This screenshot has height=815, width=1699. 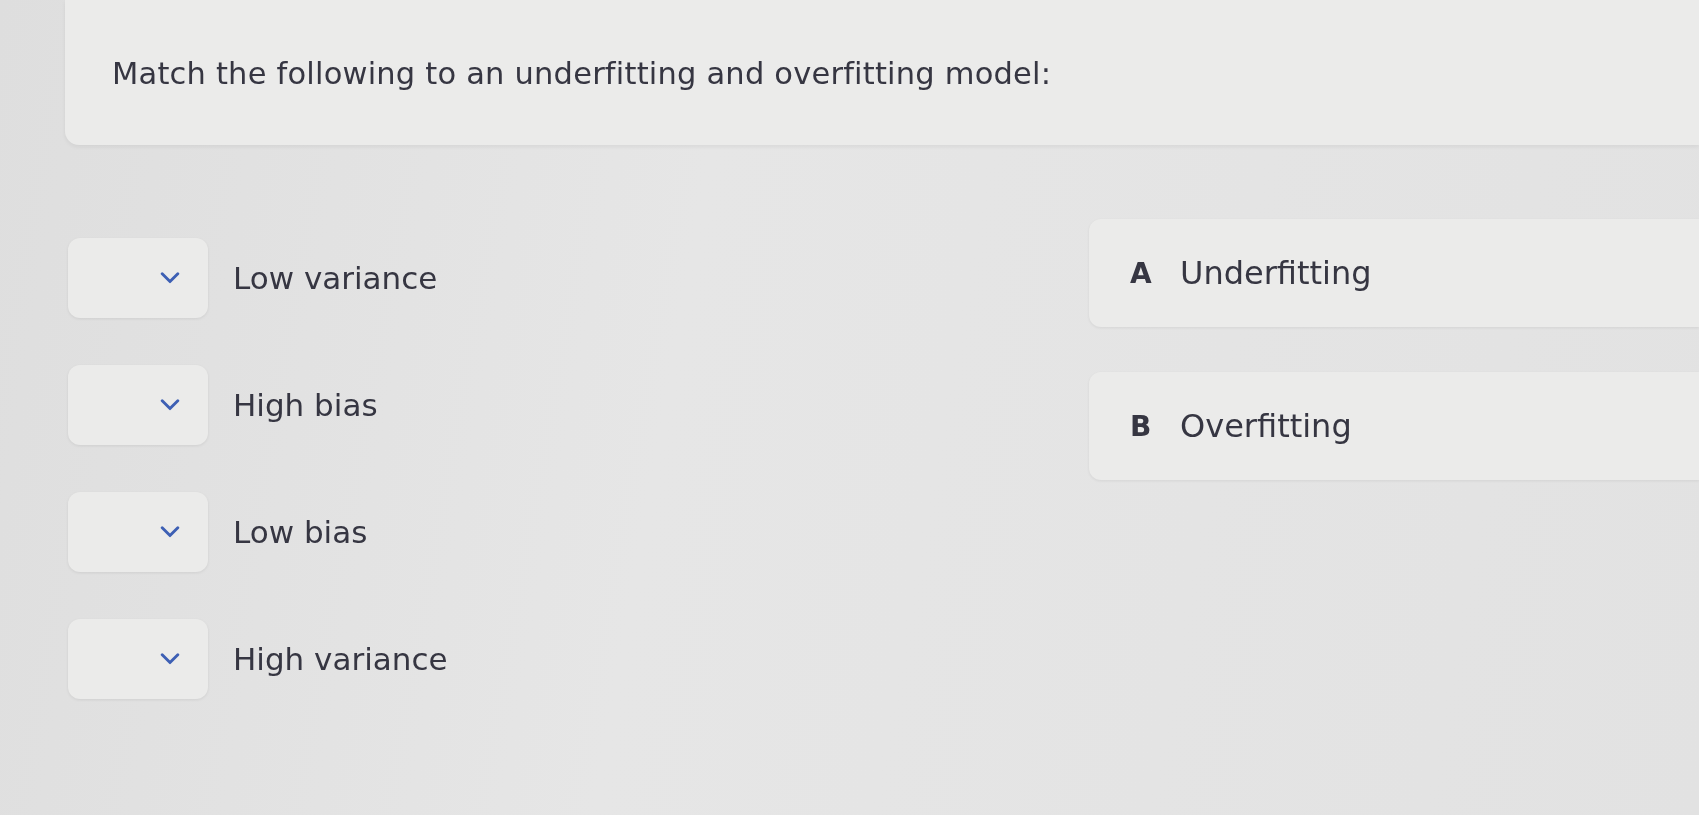 I want to click on prompt-label: High variance, so click(x=340, y=659).